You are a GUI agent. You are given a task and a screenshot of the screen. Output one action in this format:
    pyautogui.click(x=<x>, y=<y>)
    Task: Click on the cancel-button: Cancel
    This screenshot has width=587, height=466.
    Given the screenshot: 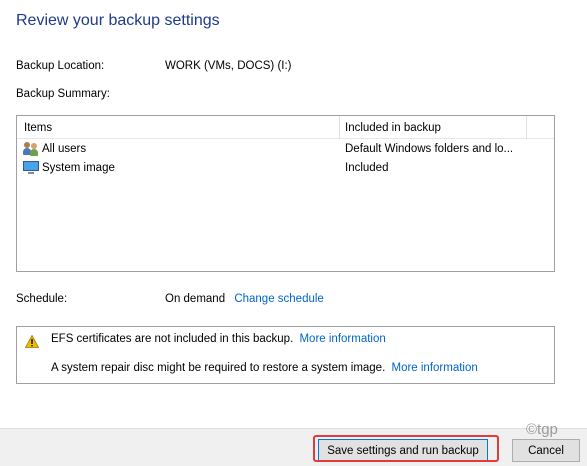 What is the action you would take?
    pyautogui.click(x=546, y=450)
    